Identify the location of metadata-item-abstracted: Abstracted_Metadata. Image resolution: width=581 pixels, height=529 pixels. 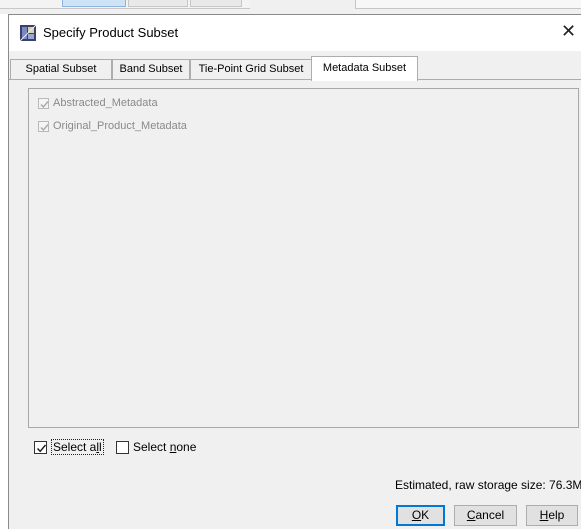
(98, 103).